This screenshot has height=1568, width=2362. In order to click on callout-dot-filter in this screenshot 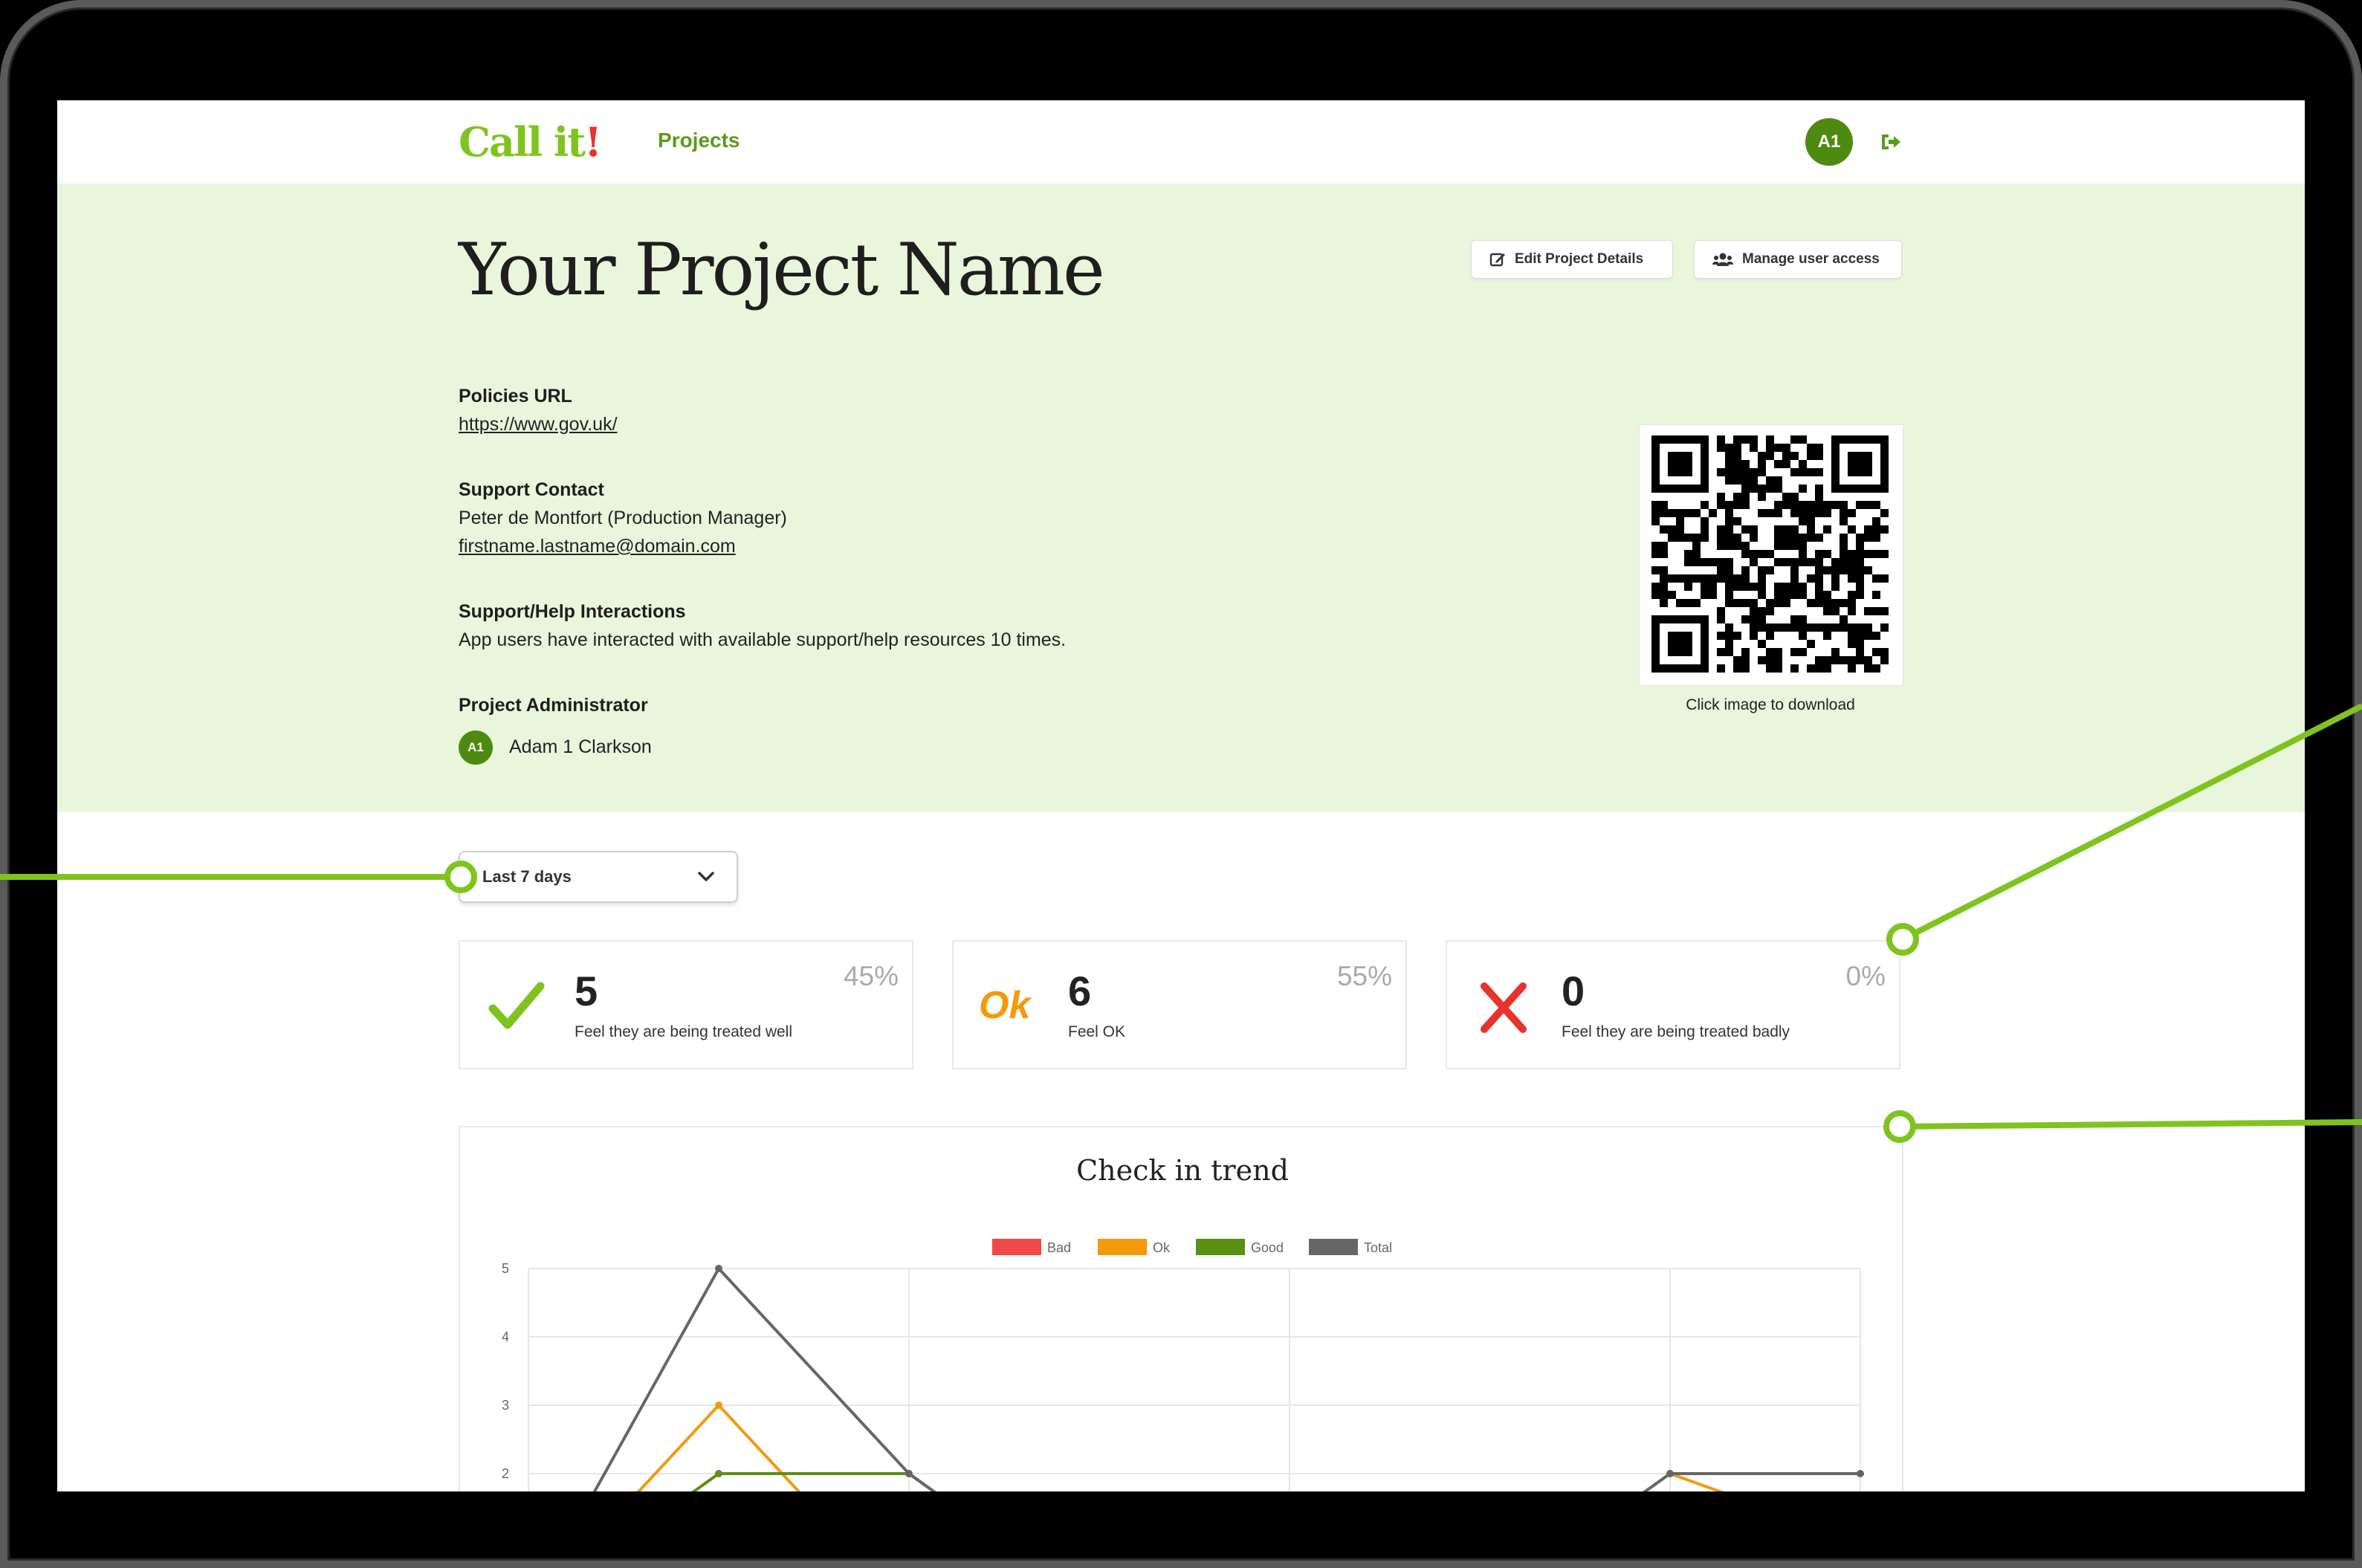, I will do `click(460, 877)`.